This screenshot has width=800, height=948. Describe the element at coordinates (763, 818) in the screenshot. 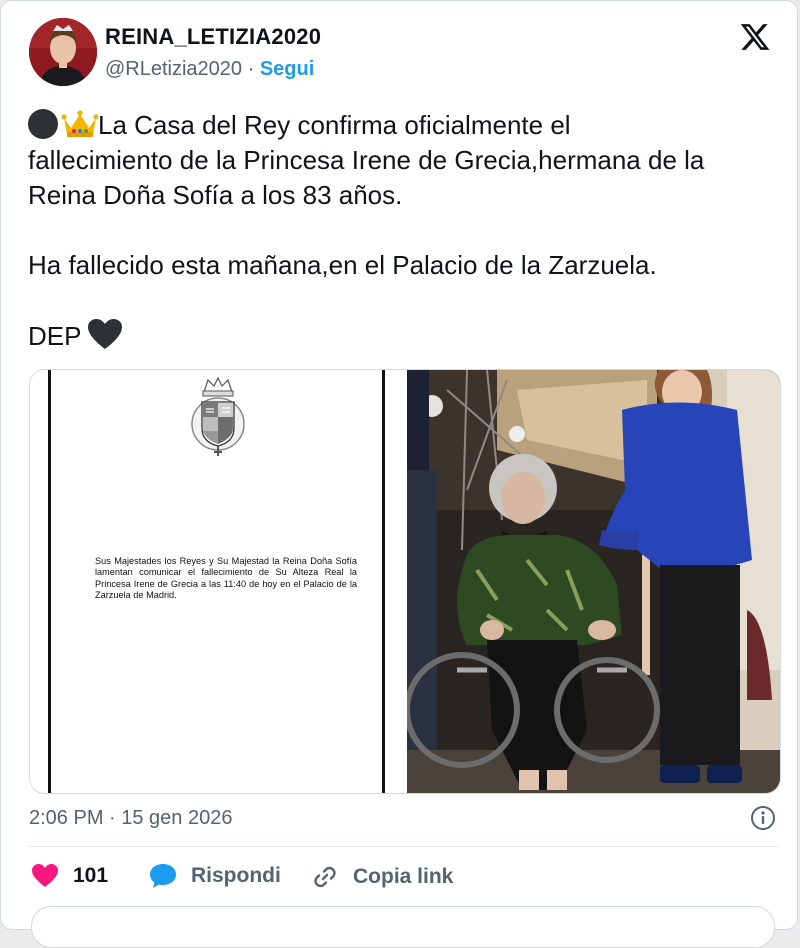

I see `info-icon` at that location.